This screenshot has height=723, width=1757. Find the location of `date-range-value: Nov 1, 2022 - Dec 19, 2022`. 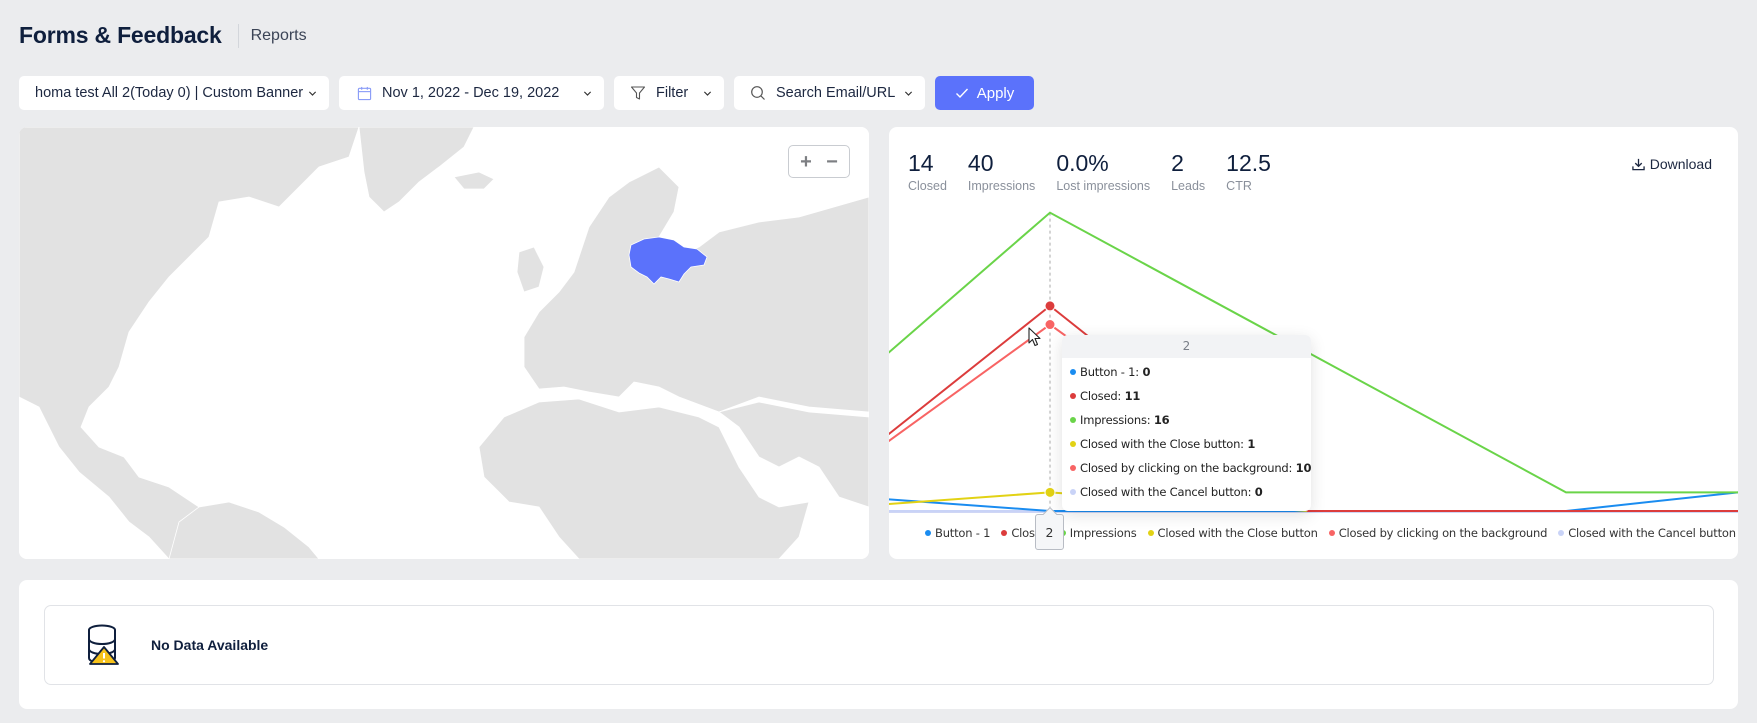

date-range-value: Nov 1, 2022 - Dec 19, 2022 is located at coordinates (471, 93).